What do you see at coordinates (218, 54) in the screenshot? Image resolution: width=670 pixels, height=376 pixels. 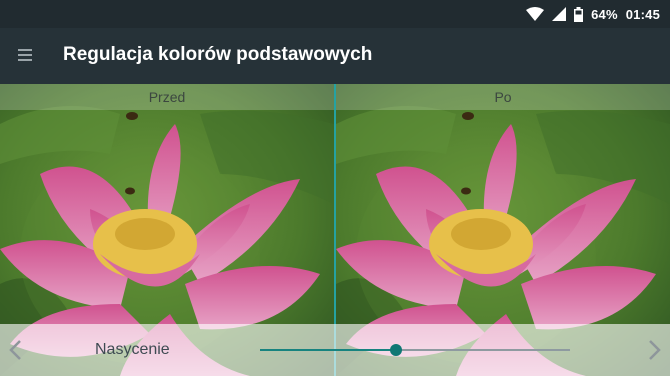 I see `page-title: Regulacja kolorów podstawowych` at bounding box center [218, 54].